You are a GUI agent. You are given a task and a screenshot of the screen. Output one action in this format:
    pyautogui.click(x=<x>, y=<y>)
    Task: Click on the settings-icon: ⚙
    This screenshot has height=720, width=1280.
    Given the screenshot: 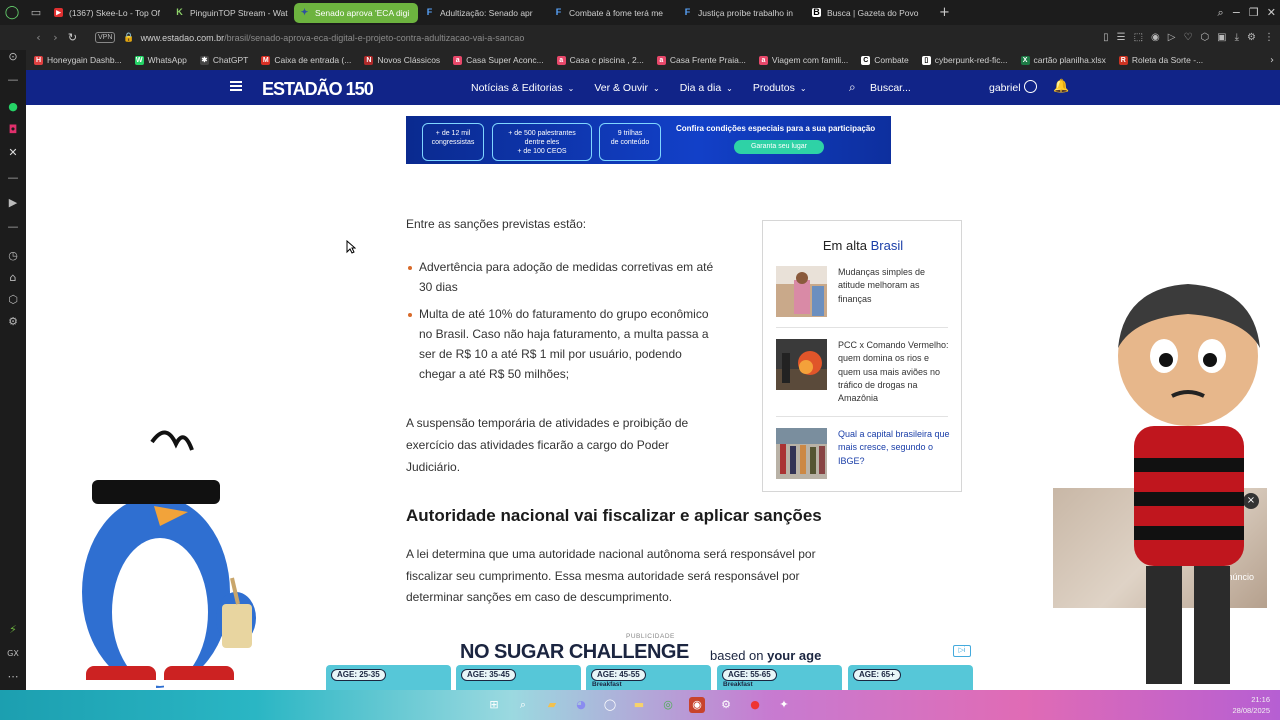 What is the action you would take?
    pyautogui.click(x=1251, y=37)
    